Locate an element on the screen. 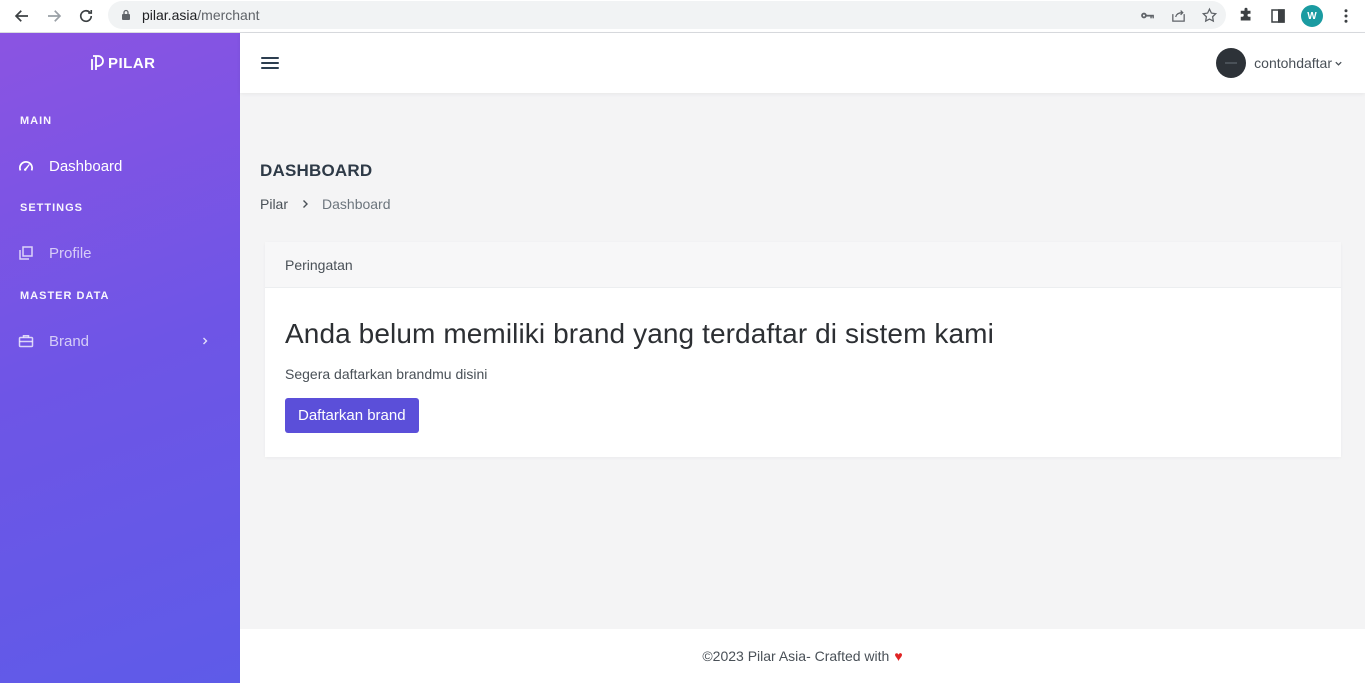 The height and width of the screenshot is (683, 1365). page-title: DASHBOARD is located at coordinates (316, 170).